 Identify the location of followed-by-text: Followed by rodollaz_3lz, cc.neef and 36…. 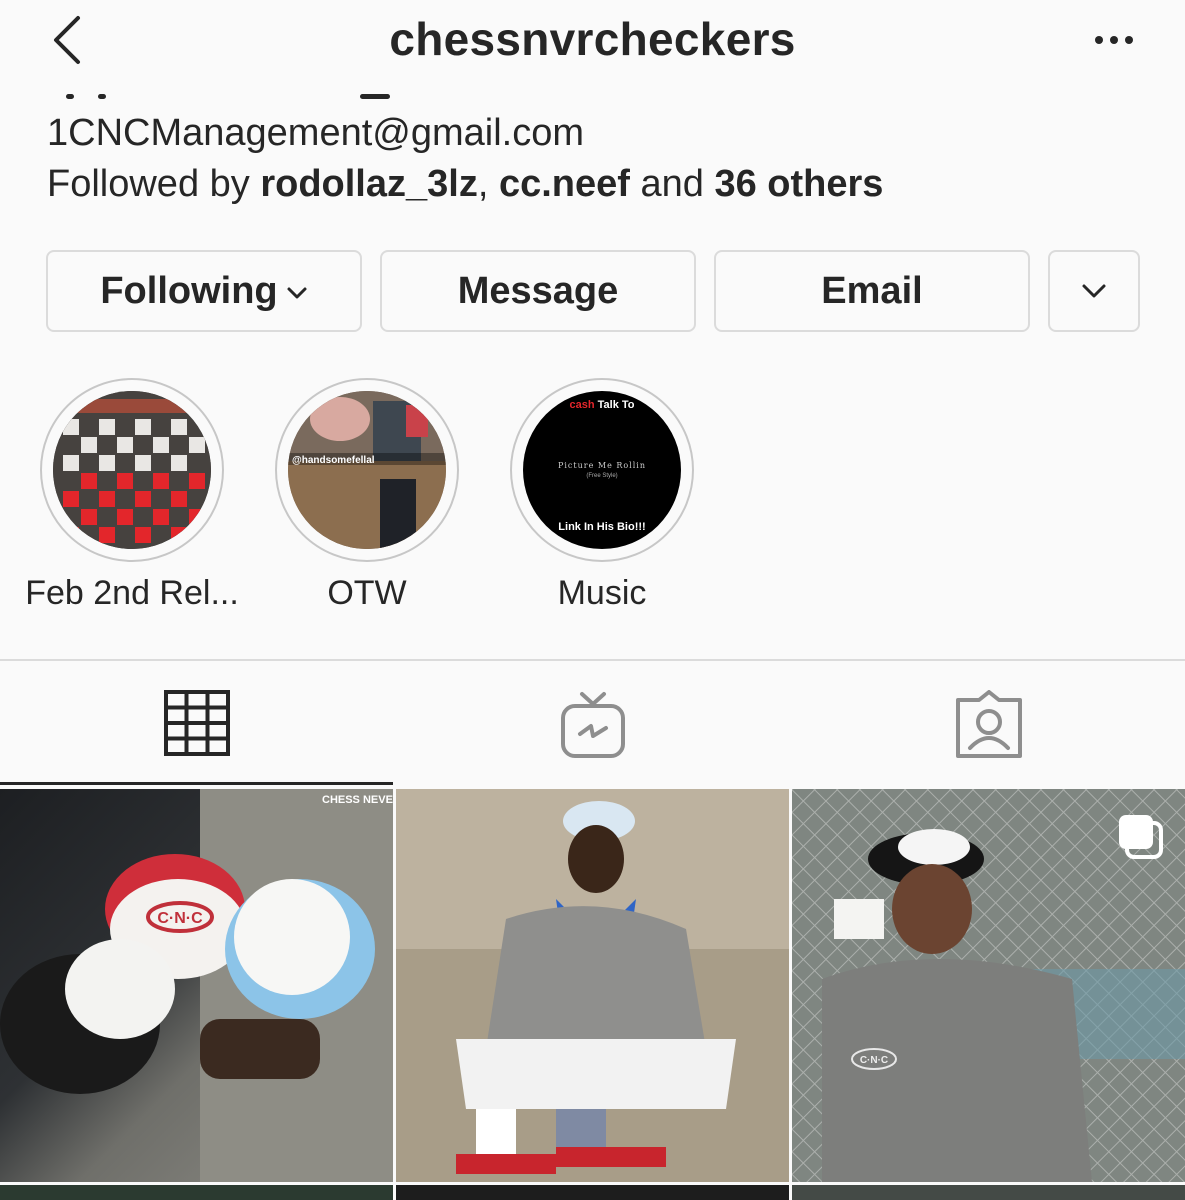
(465, 184).